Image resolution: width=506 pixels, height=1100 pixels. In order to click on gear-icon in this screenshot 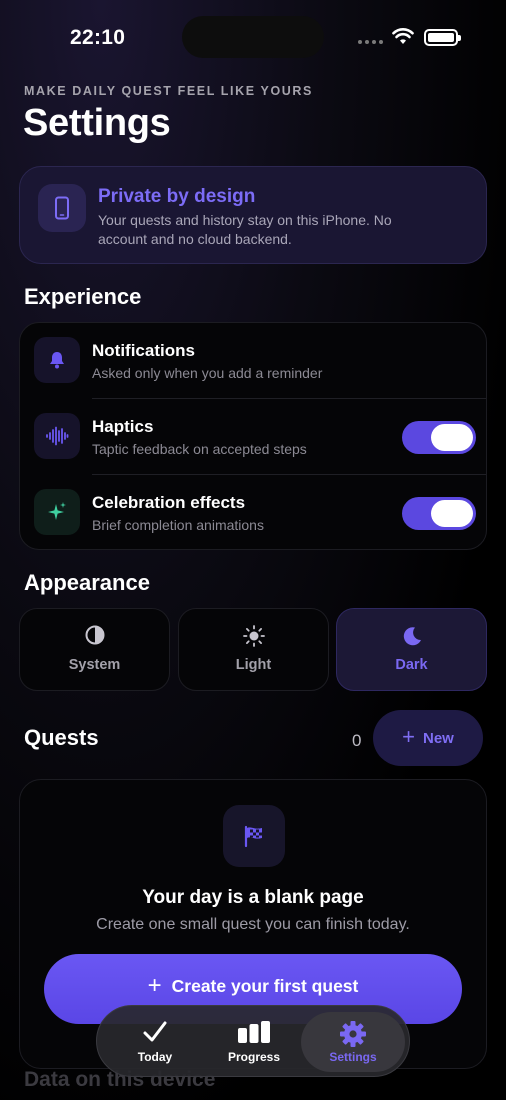, I will do `click(353, 1034)`.